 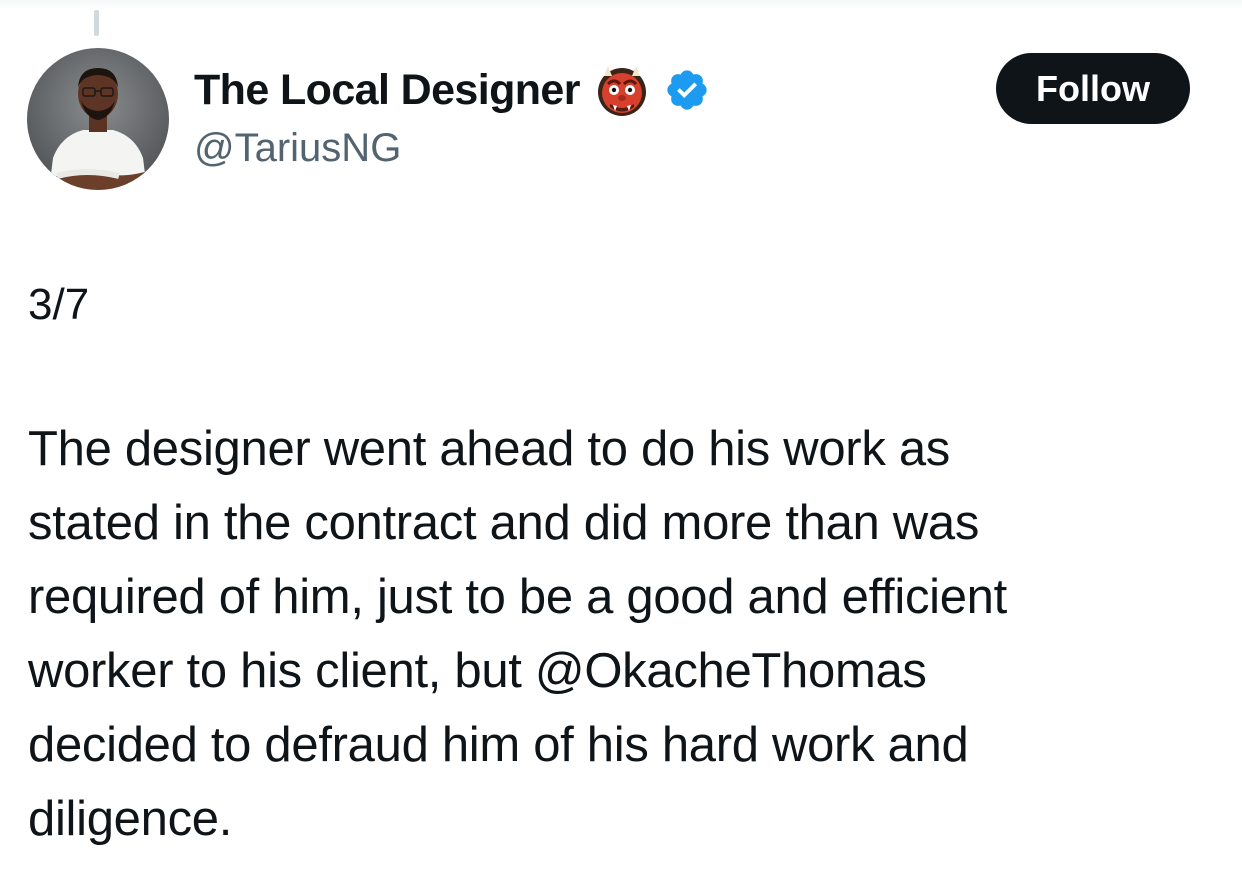 I want to click on author-handle: @TariusNG, so click(x=297, y=148).